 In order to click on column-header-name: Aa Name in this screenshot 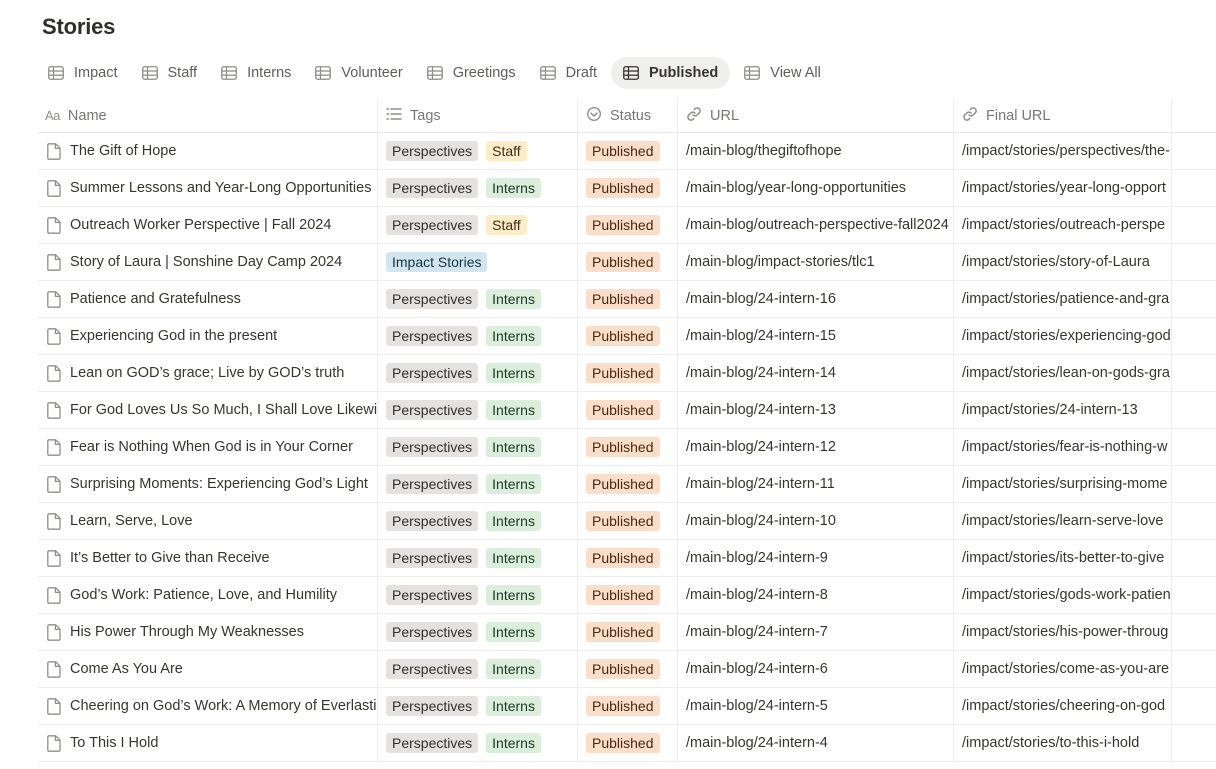, I will do `click(208, 115)`.